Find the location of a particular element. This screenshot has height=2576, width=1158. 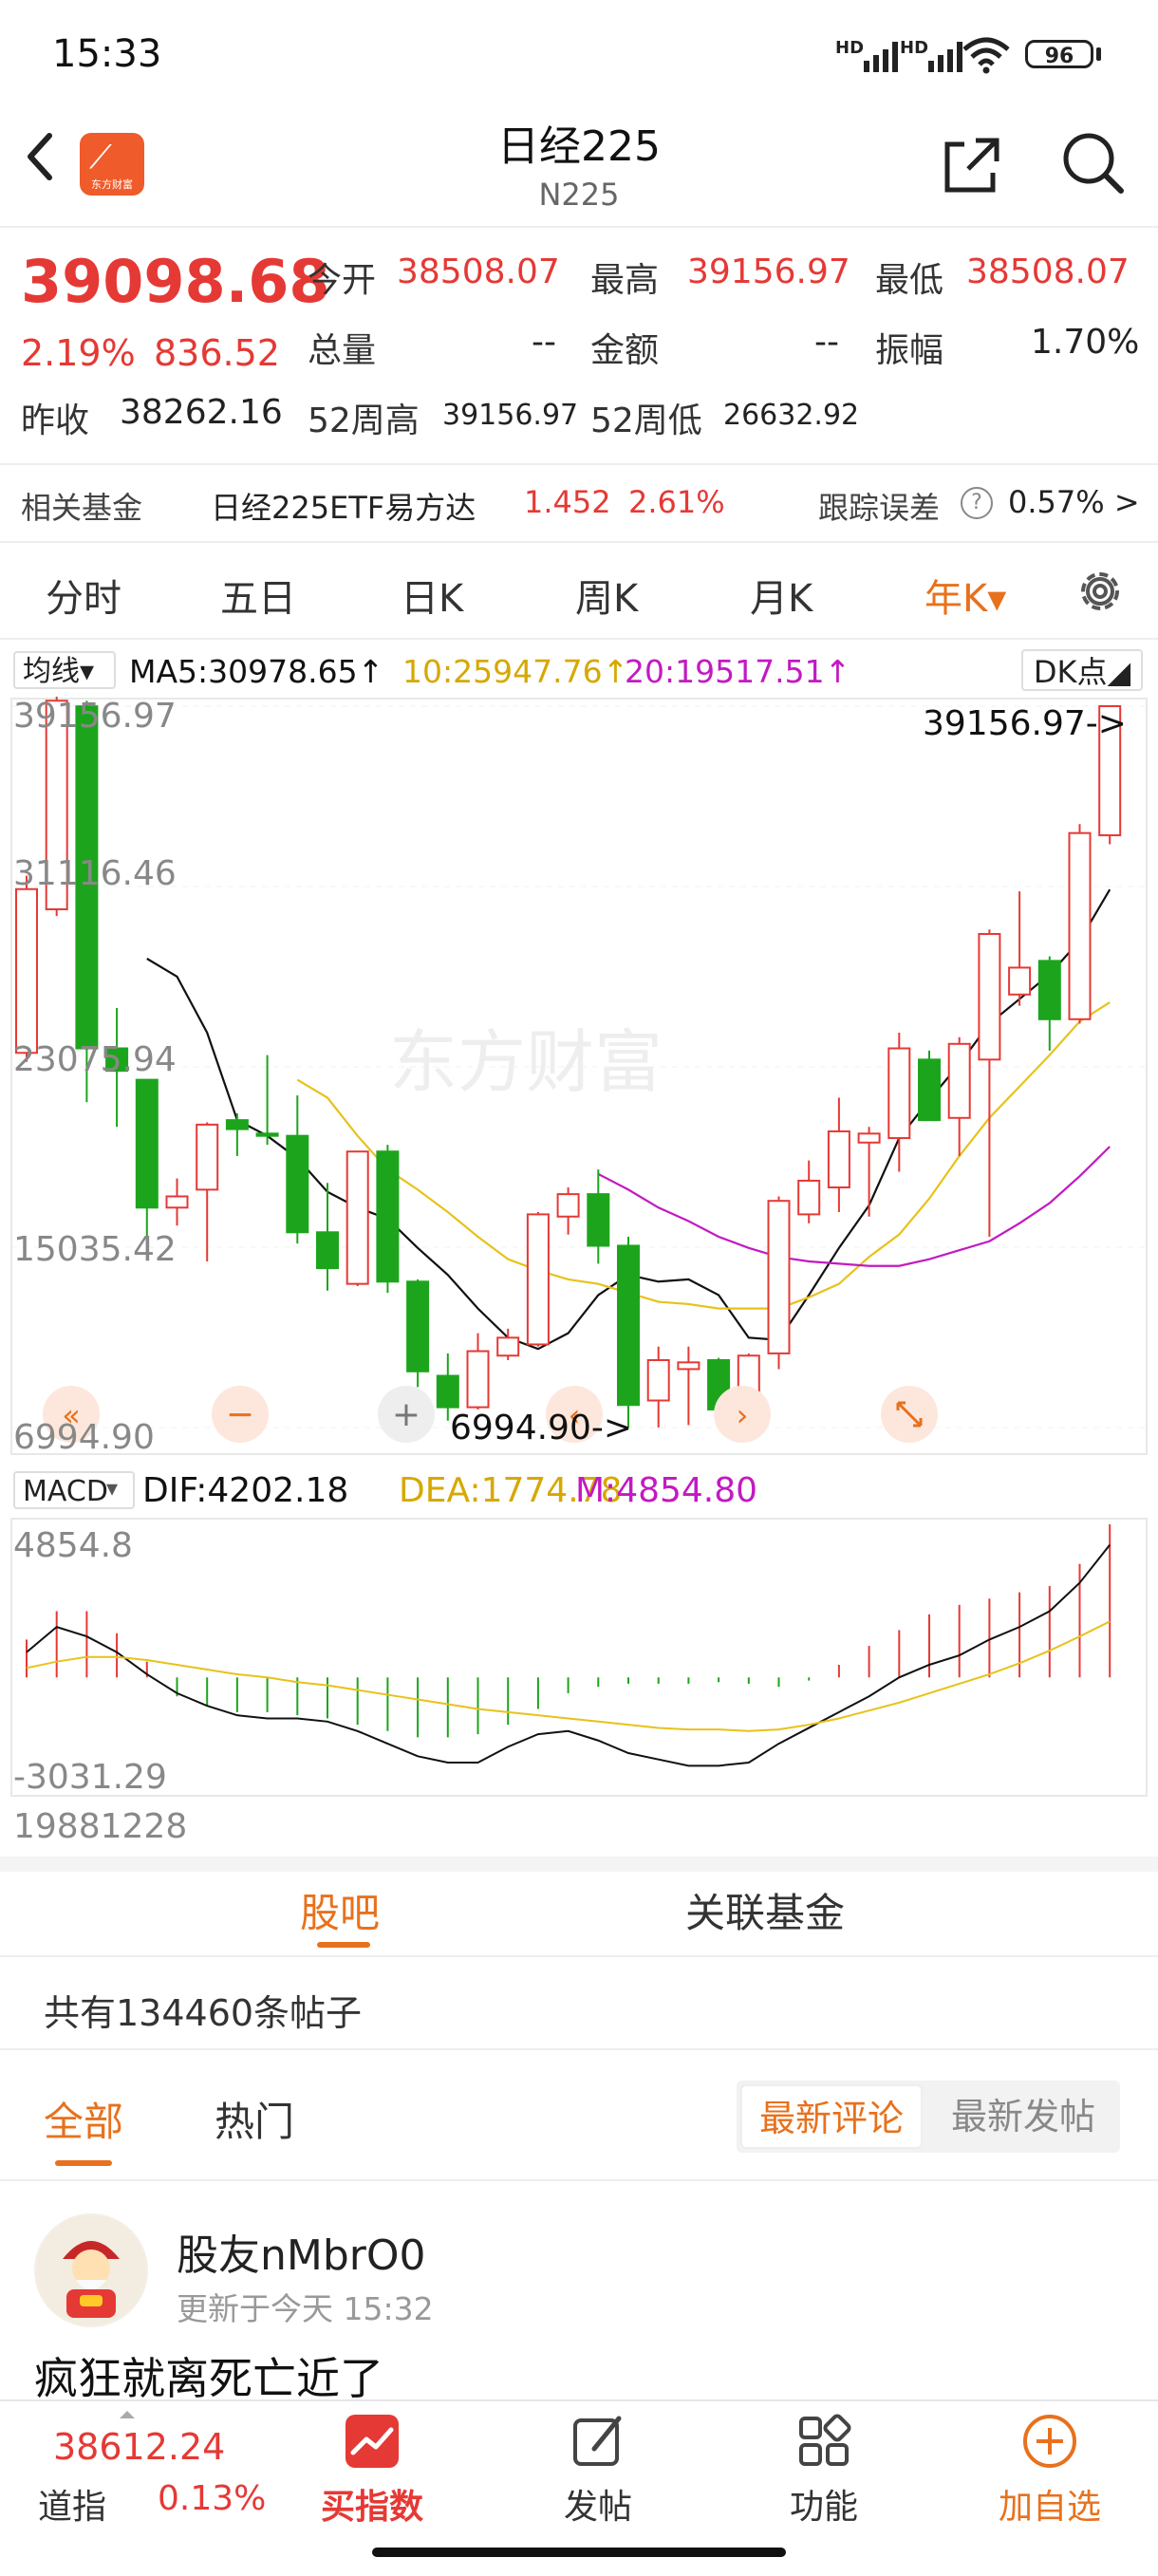

open-label: 今开 is located at coordinates (342, 280).